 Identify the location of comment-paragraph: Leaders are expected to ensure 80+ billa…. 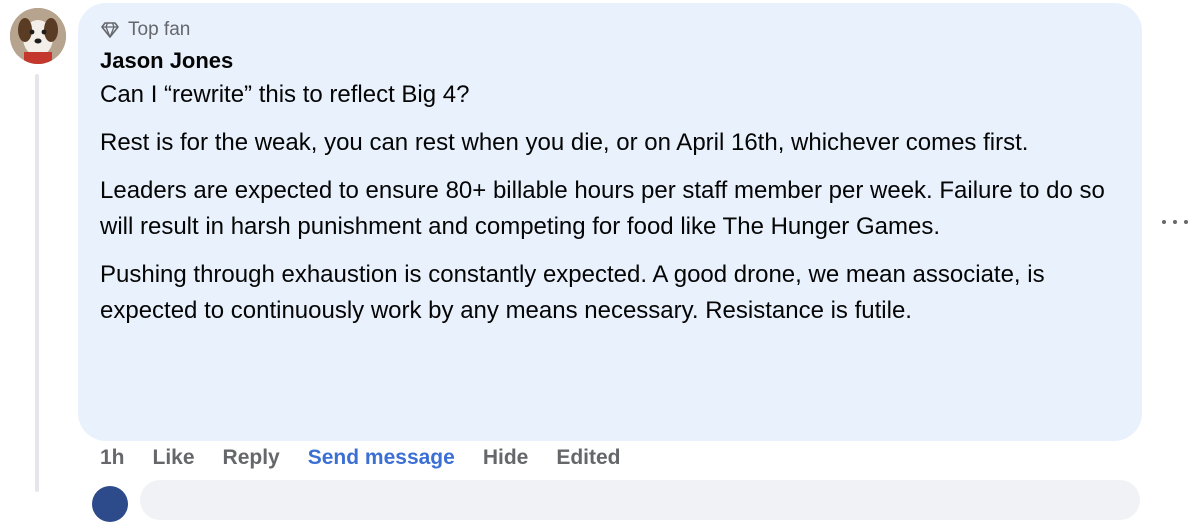
(602, 208).